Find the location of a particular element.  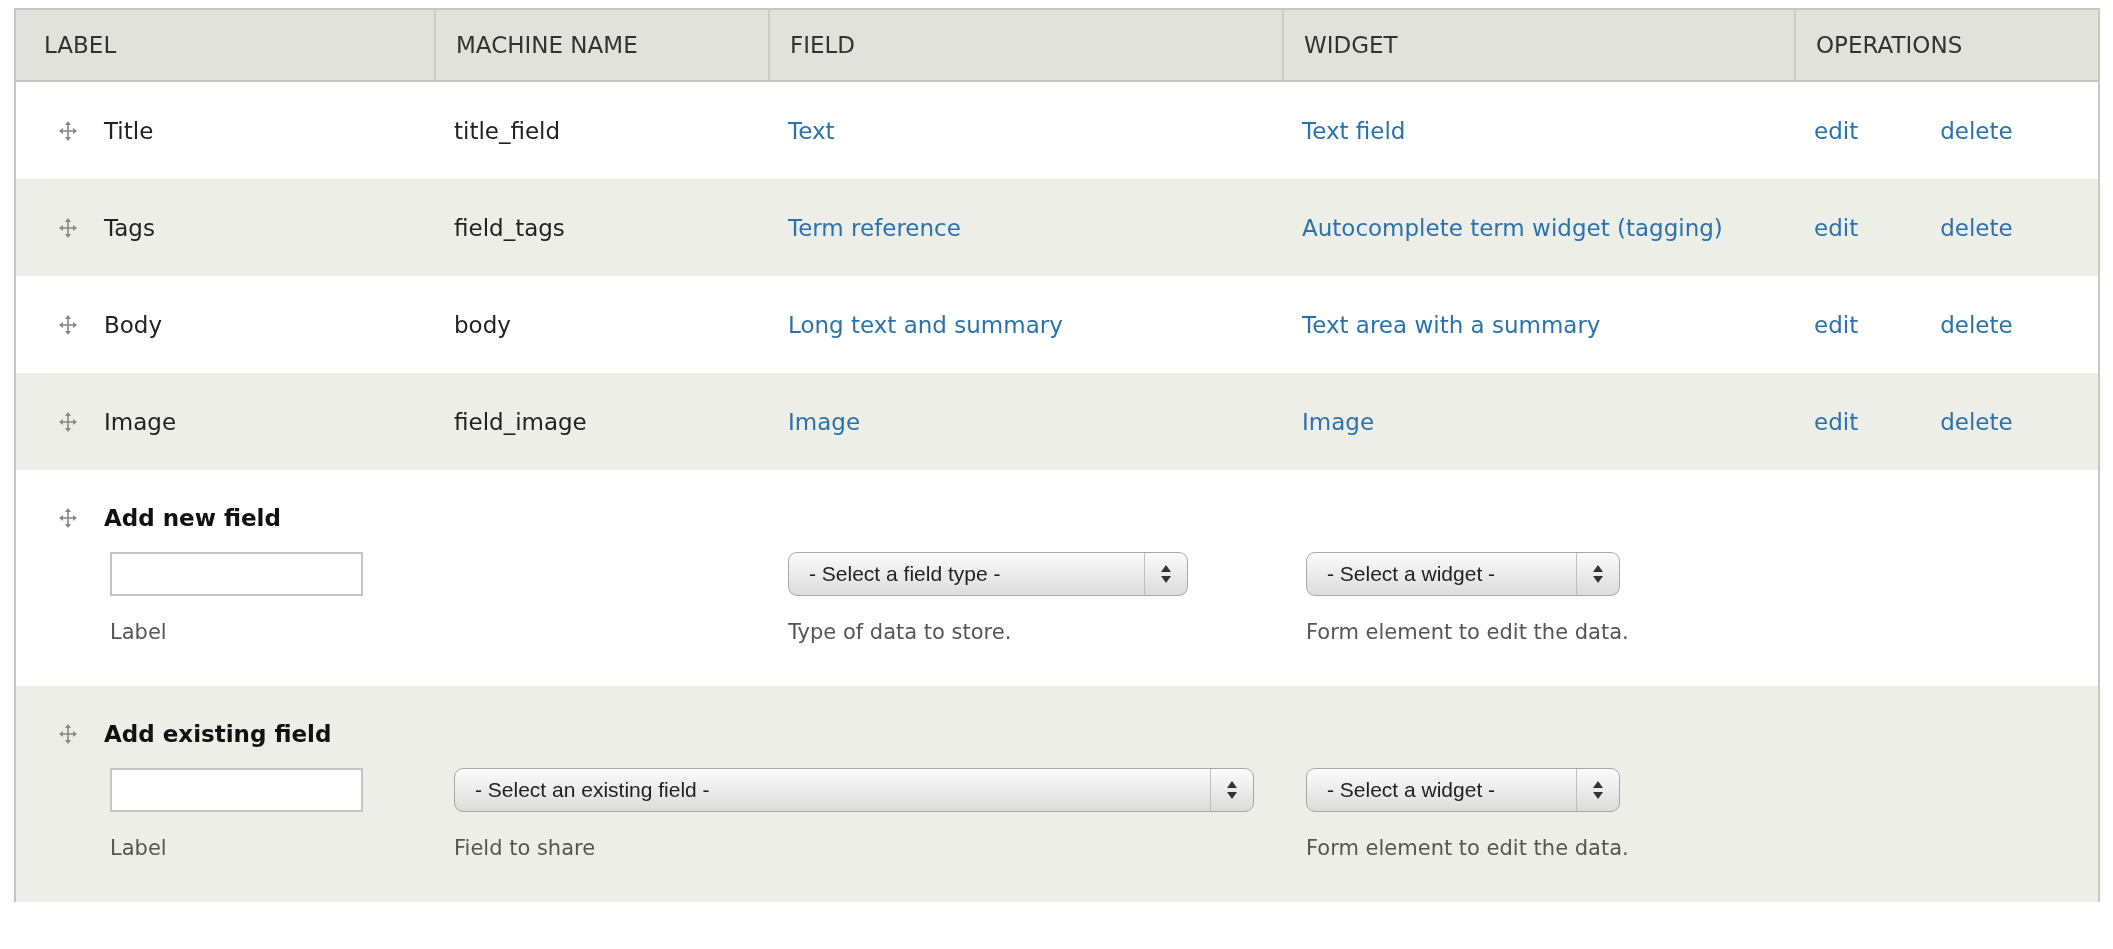

column-header: OPERATIONS is located at coordinates (1946, 45).